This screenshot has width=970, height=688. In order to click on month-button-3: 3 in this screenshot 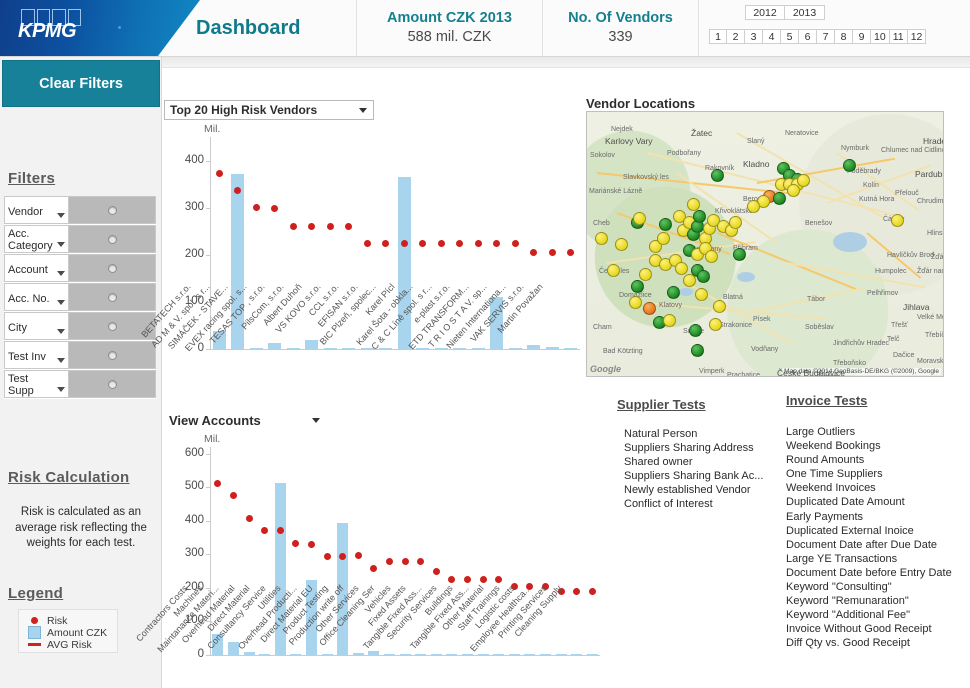, I will do `click(754, 36)`.